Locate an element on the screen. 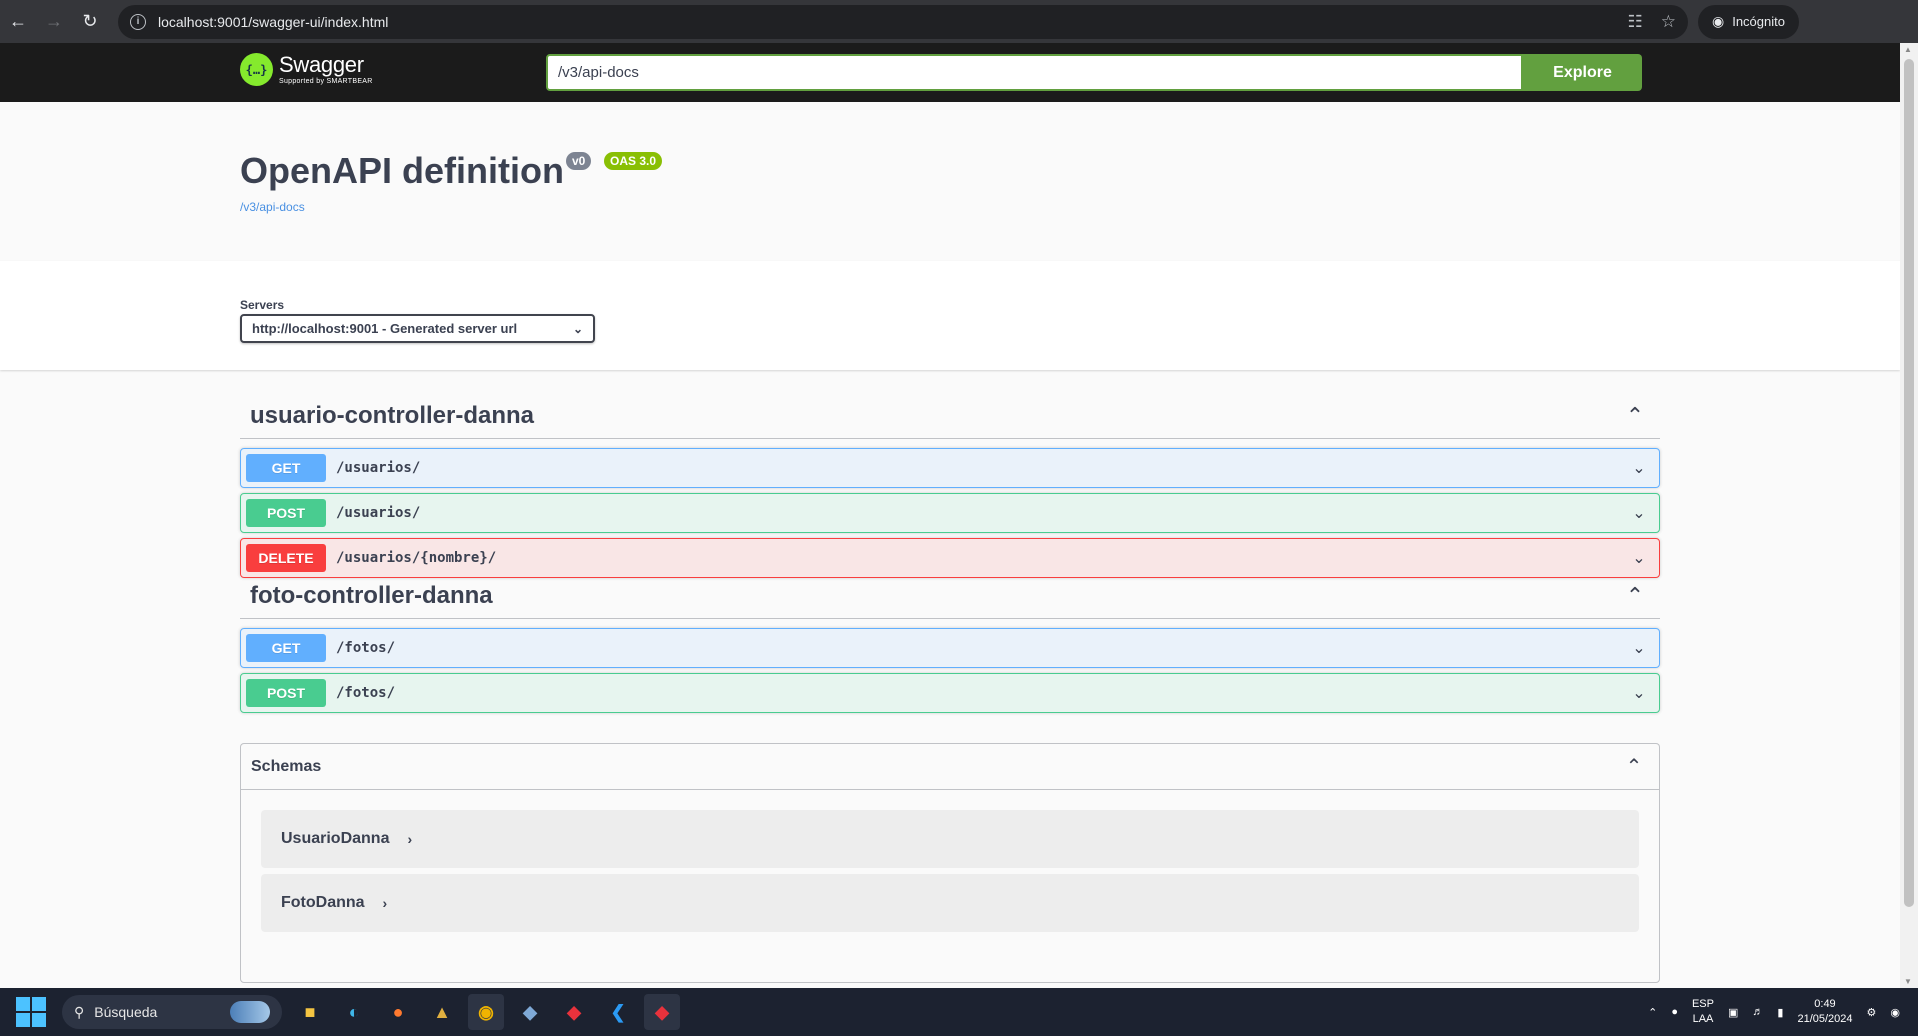 The width and height of the screenshot is (1918, 1036). explore-form: /v3/api-docs Explore is located at coordinates (1094, 72).